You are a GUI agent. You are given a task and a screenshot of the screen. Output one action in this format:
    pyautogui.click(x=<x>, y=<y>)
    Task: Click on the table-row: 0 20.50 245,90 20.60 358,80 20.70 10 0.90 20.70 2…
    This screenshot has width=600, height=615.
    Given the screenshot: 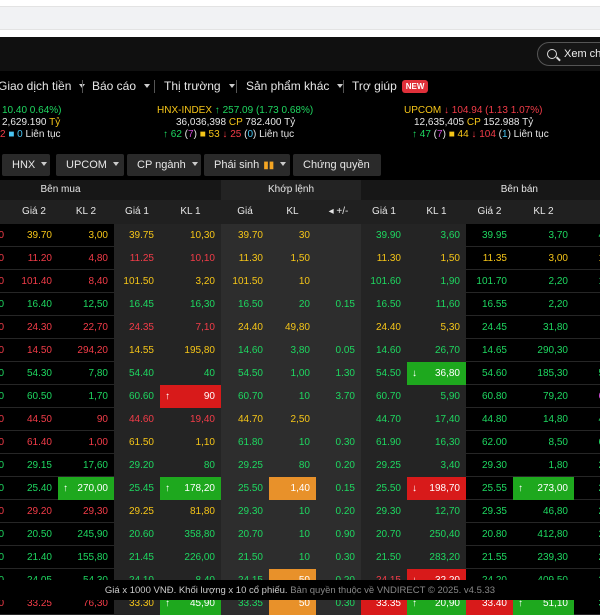 What is the action you would take?
    pyautogui.click(x=300, y=534)
    